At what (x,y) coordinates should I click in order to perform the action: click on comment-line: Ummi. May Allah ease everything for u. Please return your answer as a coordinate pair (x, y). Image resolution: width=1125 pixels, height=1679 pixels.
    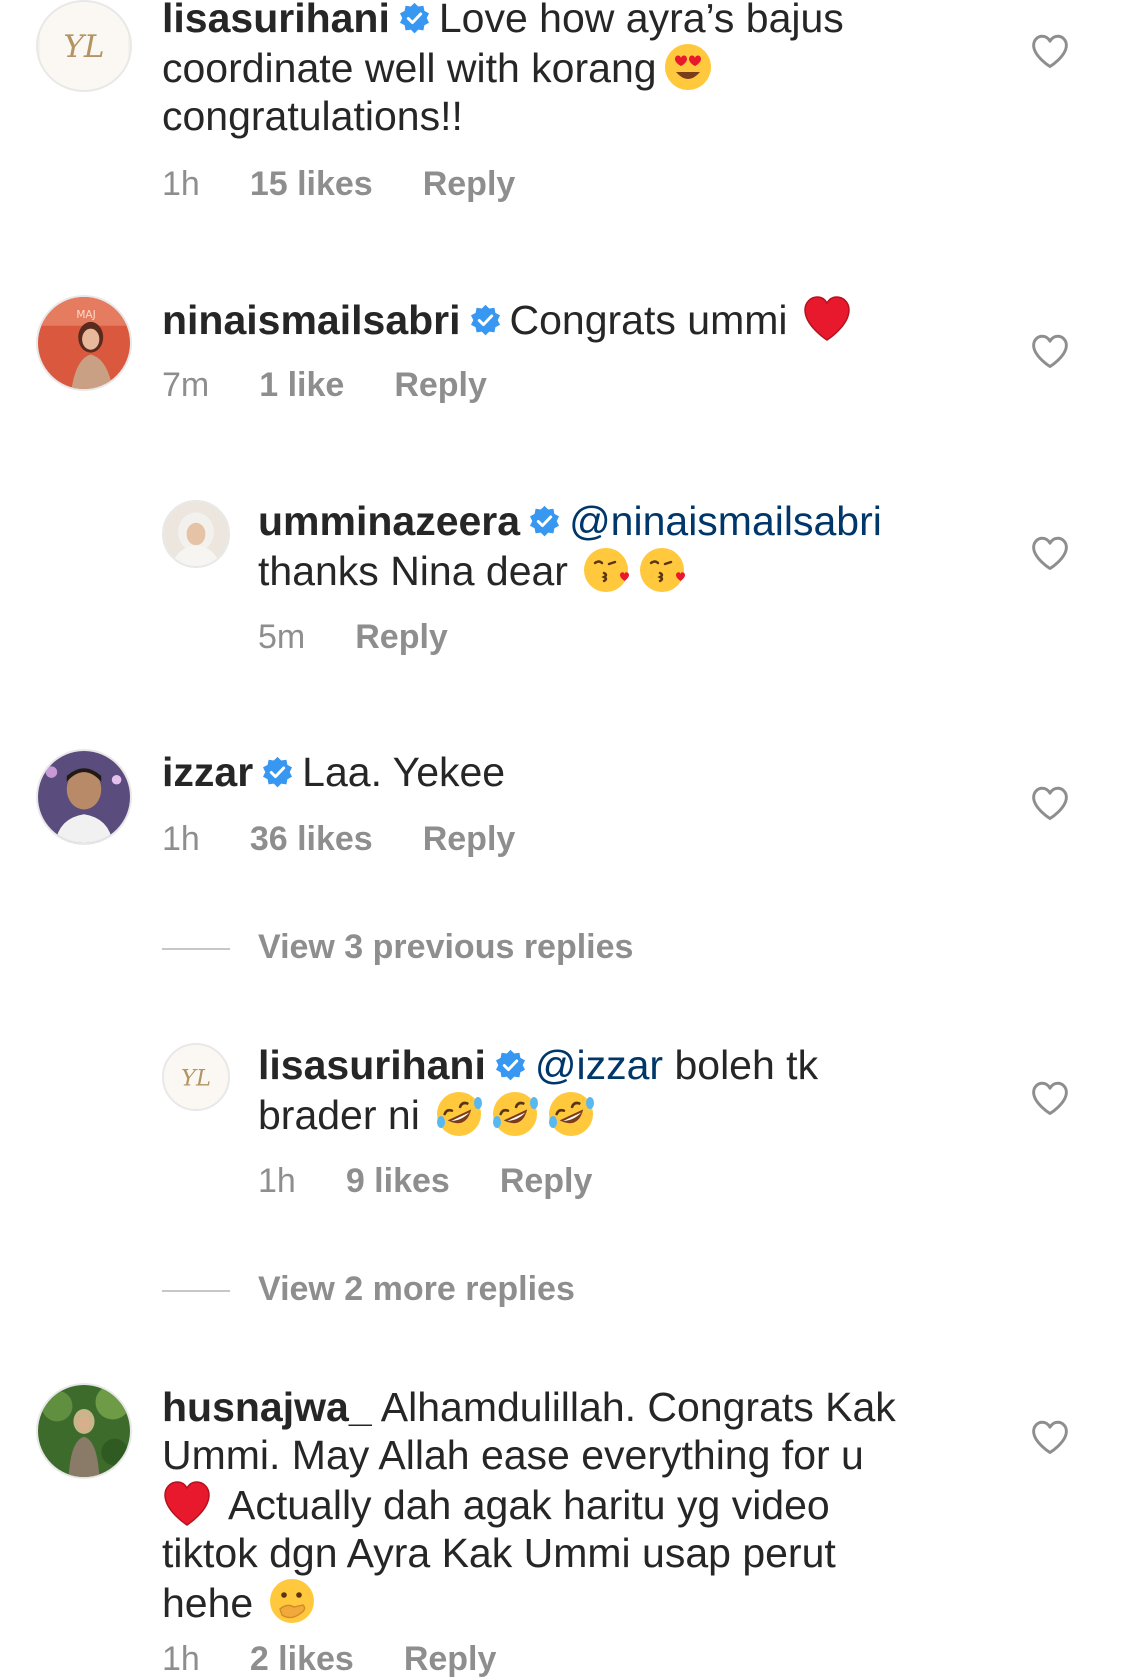
    Looking at the image, I should click on (513, 1455).